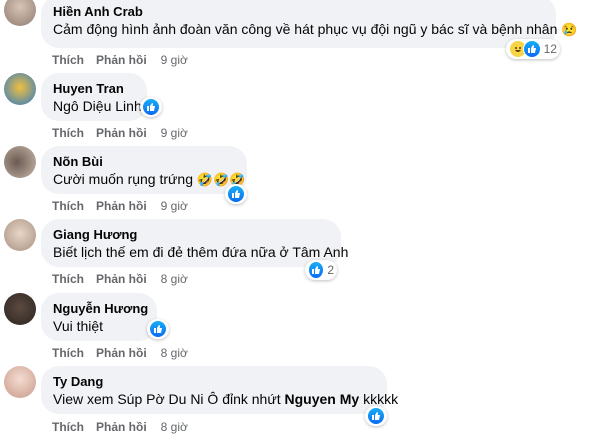  Describe the element at coordinates (214, 381) in the screenshot. I see `comment-author: Ty Dang` at that location.